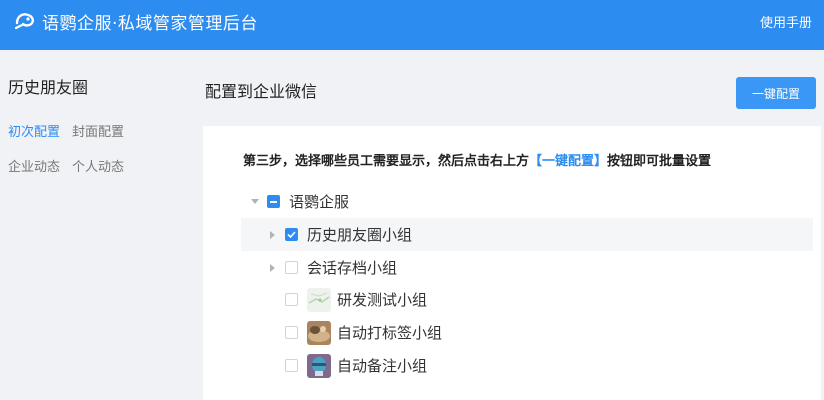  I want to click on brand: 语鹦企服·私域管家管理后台, so click(136, 21).